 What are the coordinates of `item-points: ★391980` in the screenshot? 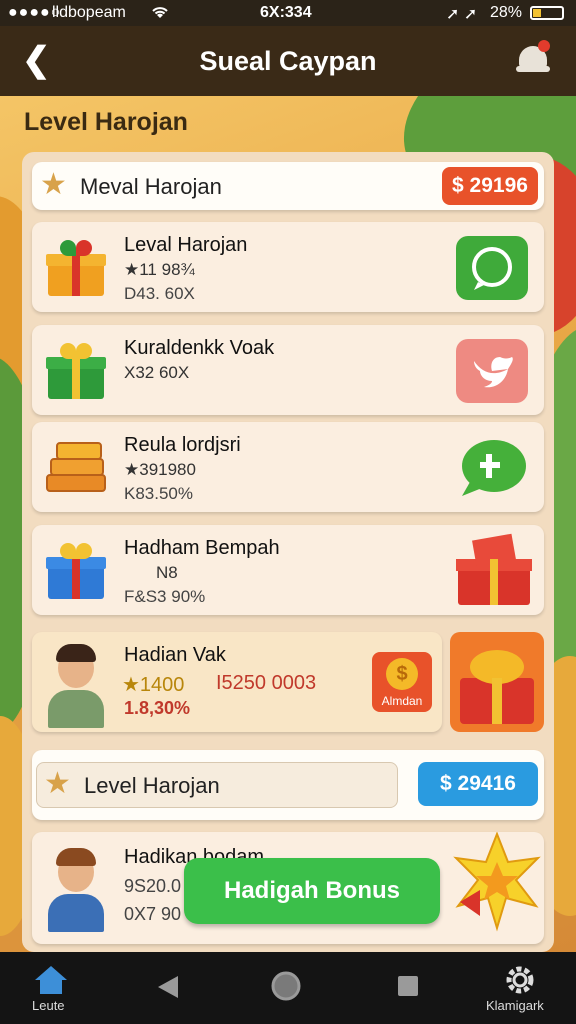 It's located at (160, 469).